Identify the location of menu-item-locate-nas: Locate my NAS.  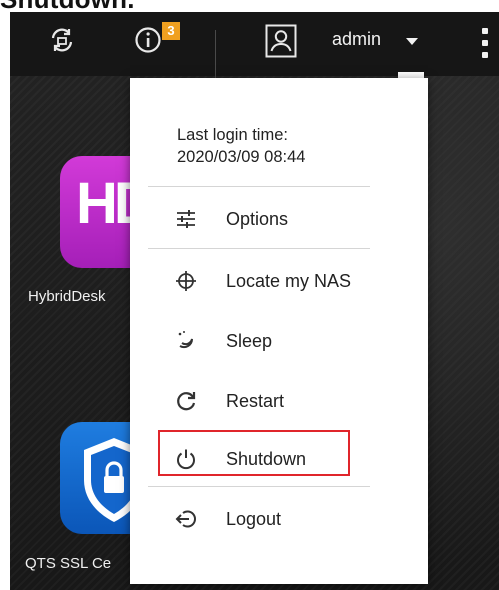
(279, 283).